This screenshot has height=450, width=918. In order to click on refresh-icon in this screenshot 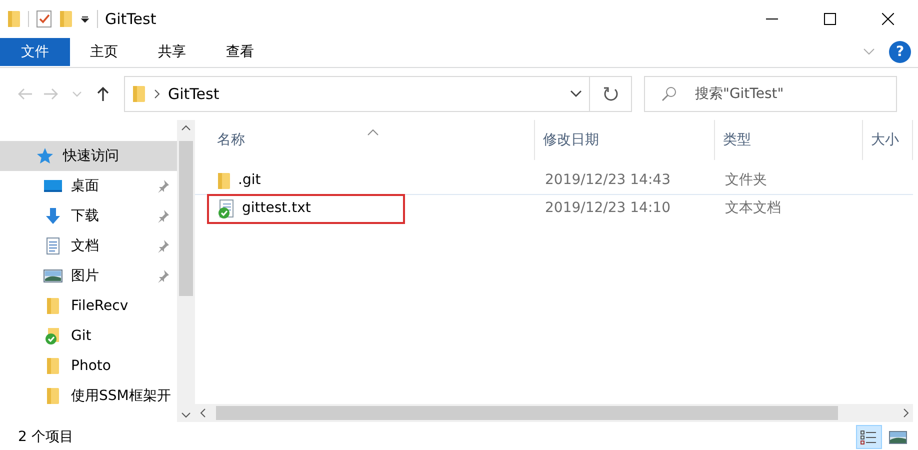, I will do `click(610, 94)`.